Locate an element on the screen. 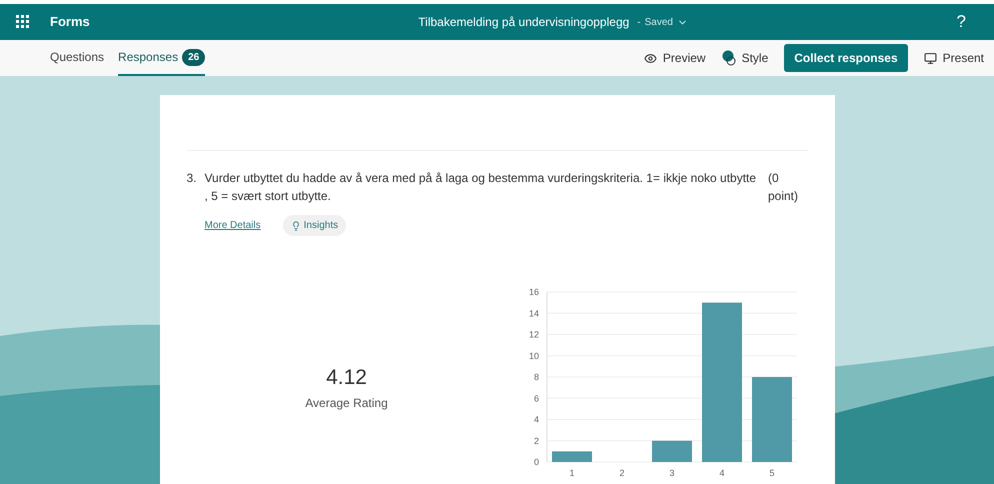 The image size is (994, 484). y-tick-label: 4 is located at coordinates (535, 419).